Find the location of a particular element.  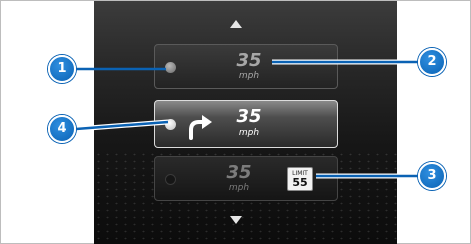

callout-4: 4 is located at coordinates (62, 129).